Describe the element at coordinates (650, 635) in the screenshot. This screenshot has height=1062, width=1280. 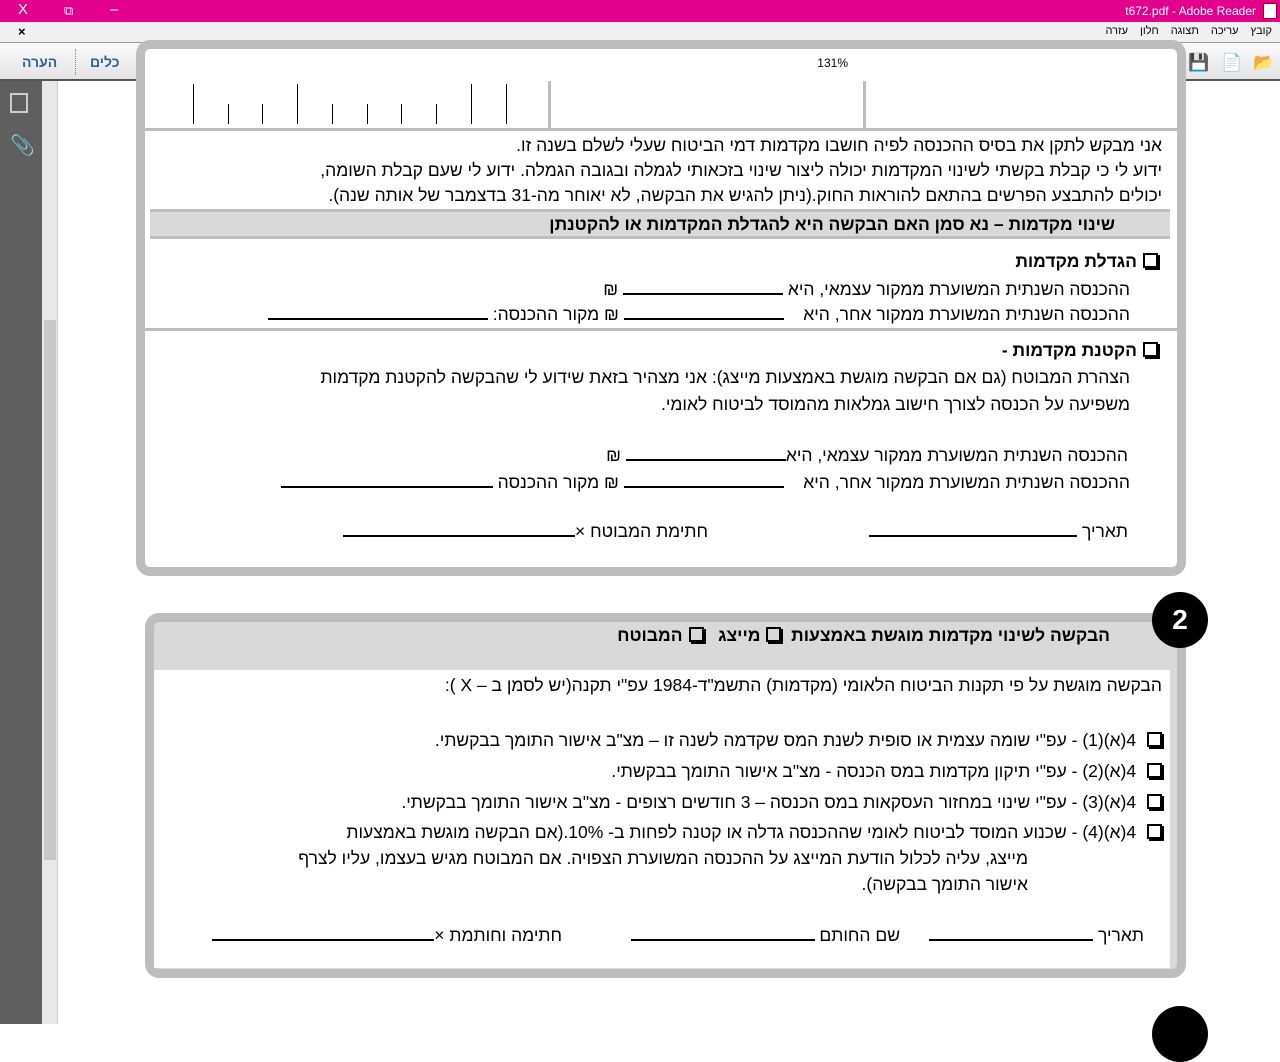
I see `label: המבוטח` at that location.